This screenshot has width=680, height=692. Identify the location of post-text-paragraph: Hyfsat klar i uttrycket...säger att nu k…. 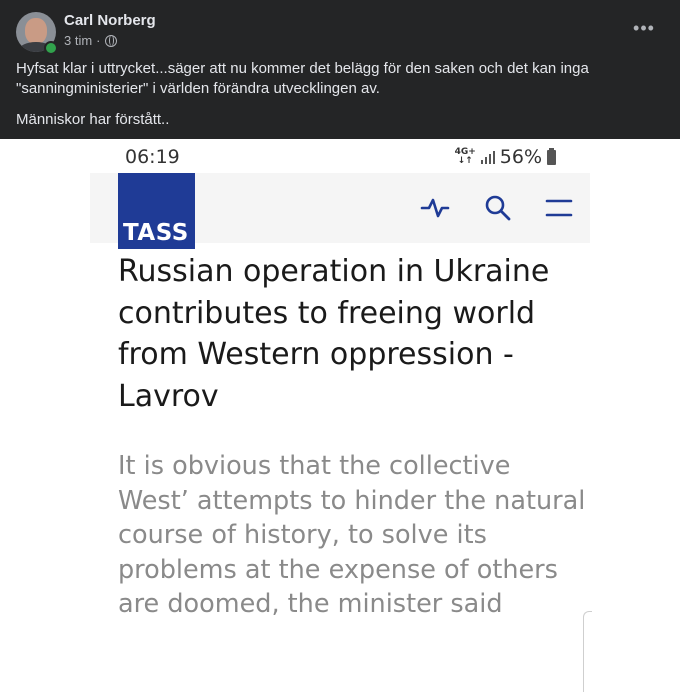
(302, 78).